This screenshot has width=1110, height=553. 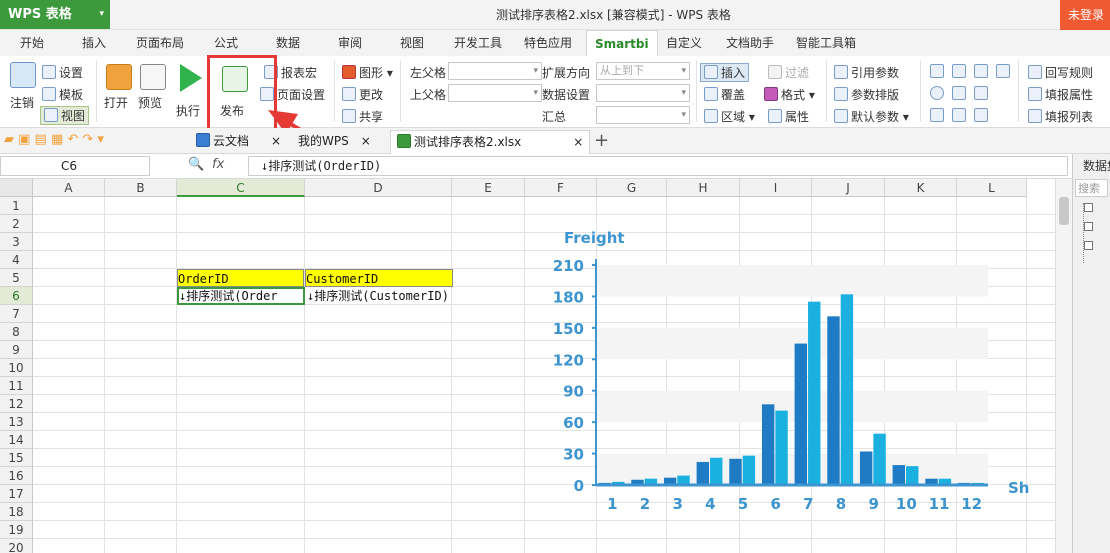 What do you see at coordinates (323, 141) in the screenshot?
I see `my-wps-label: 我的WPS` at bounding box center [323, 141].